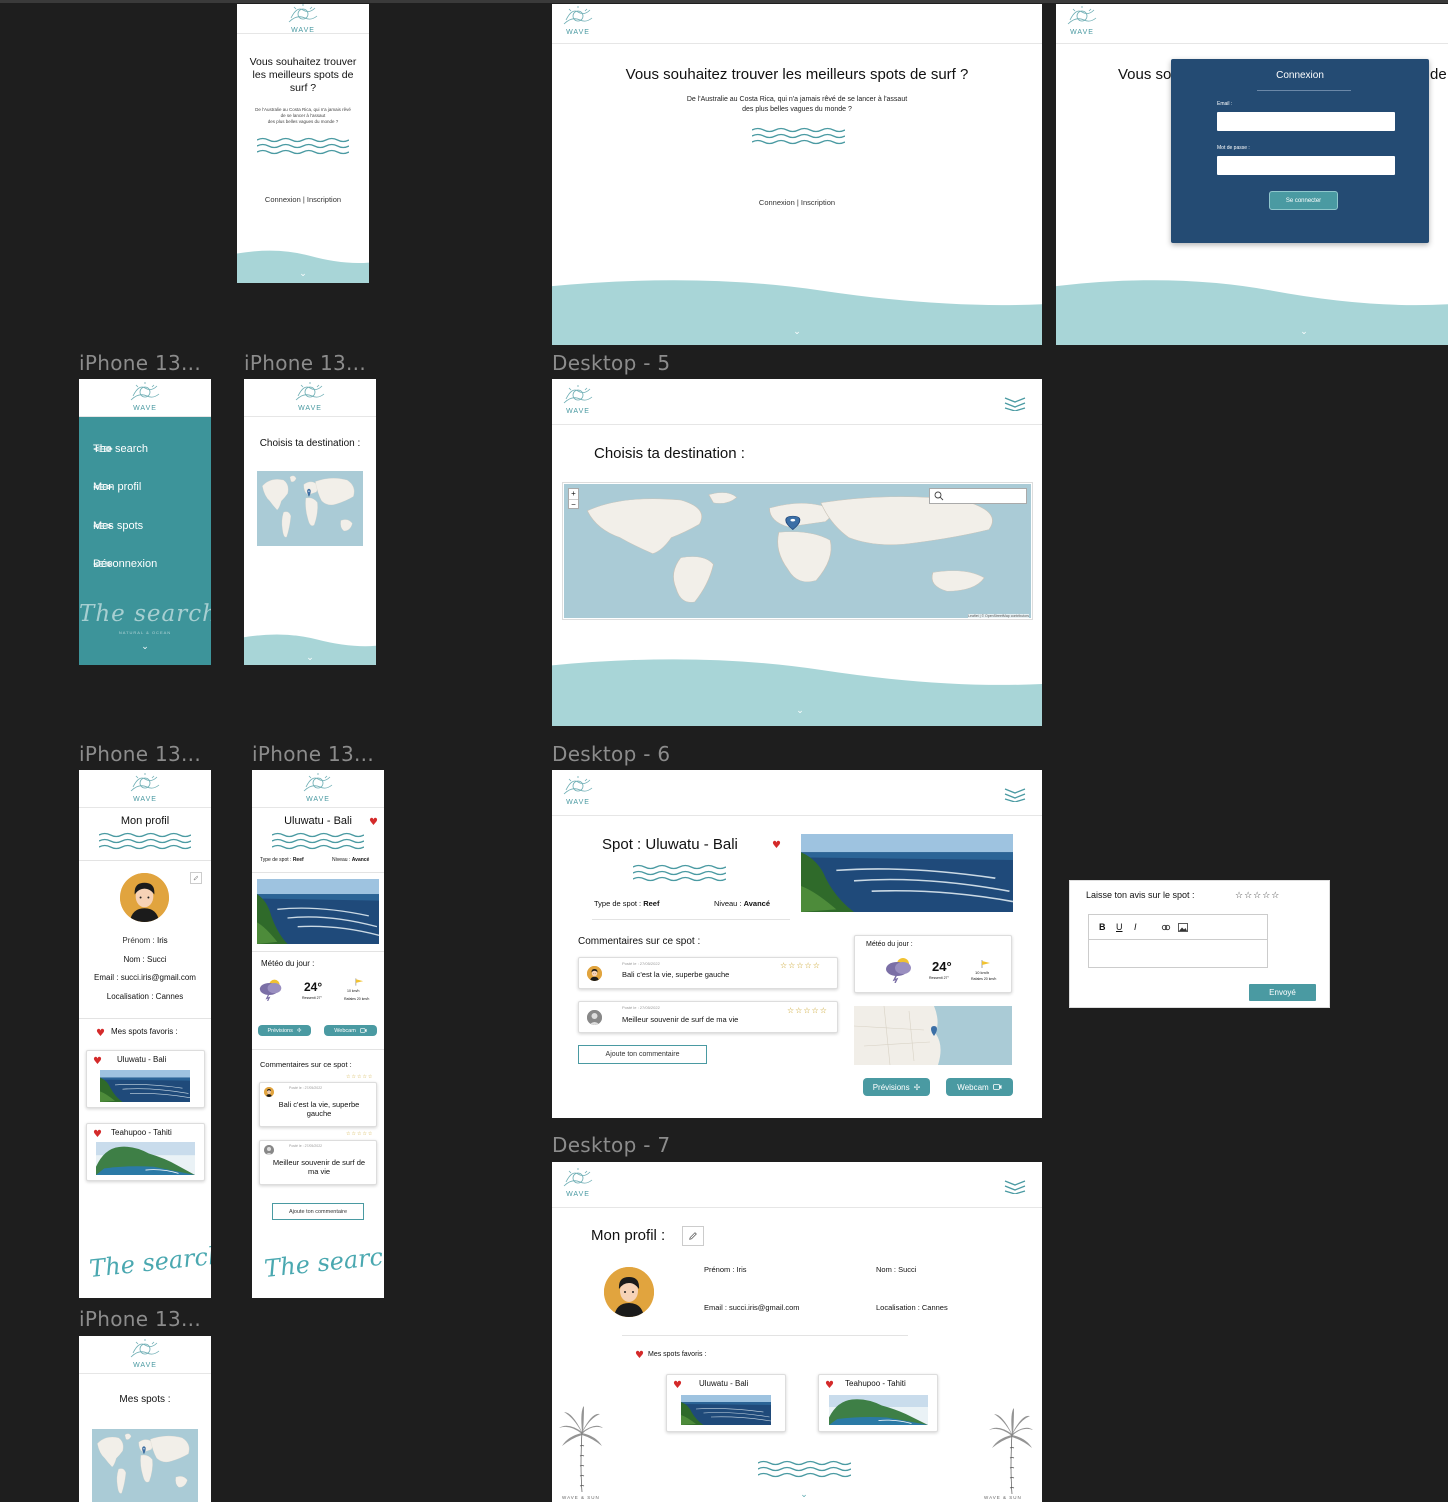  I want to click on spot-map, so click(933, 1035).